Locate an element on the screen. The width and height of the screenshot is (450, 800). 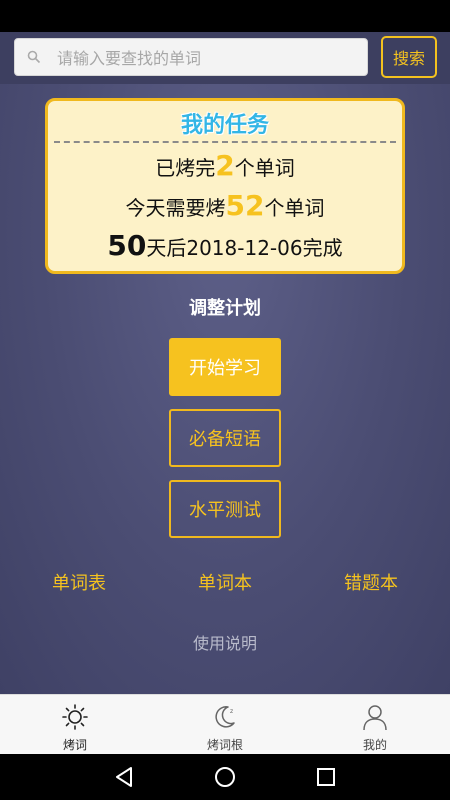
svg-text: z is located at coordinates (231, 711).